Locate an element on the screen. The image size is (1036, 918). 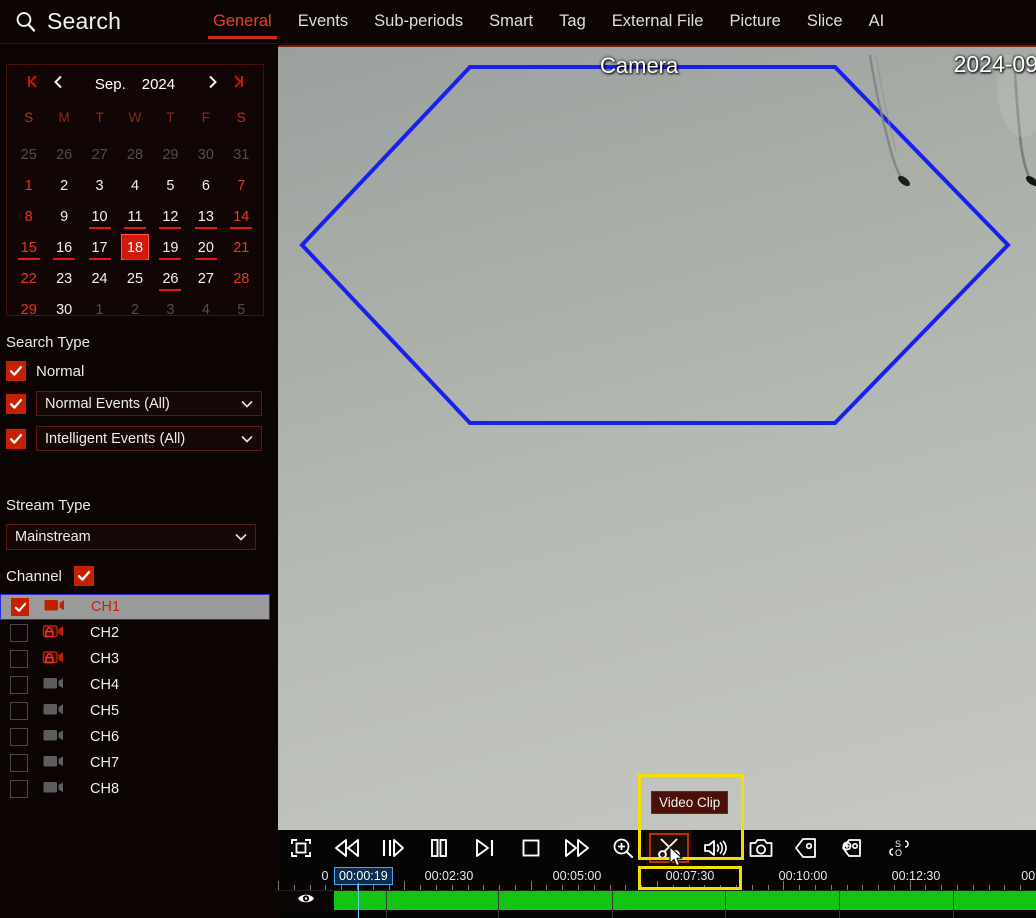
channel-row-ch3: CH3 is located at coordinates (139, 659).